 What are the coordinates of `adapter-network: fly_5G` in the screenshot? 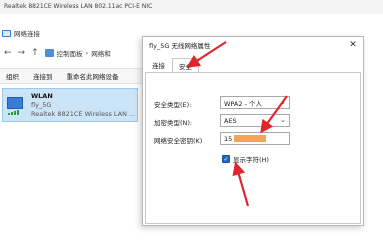 It's located at (41, 104).